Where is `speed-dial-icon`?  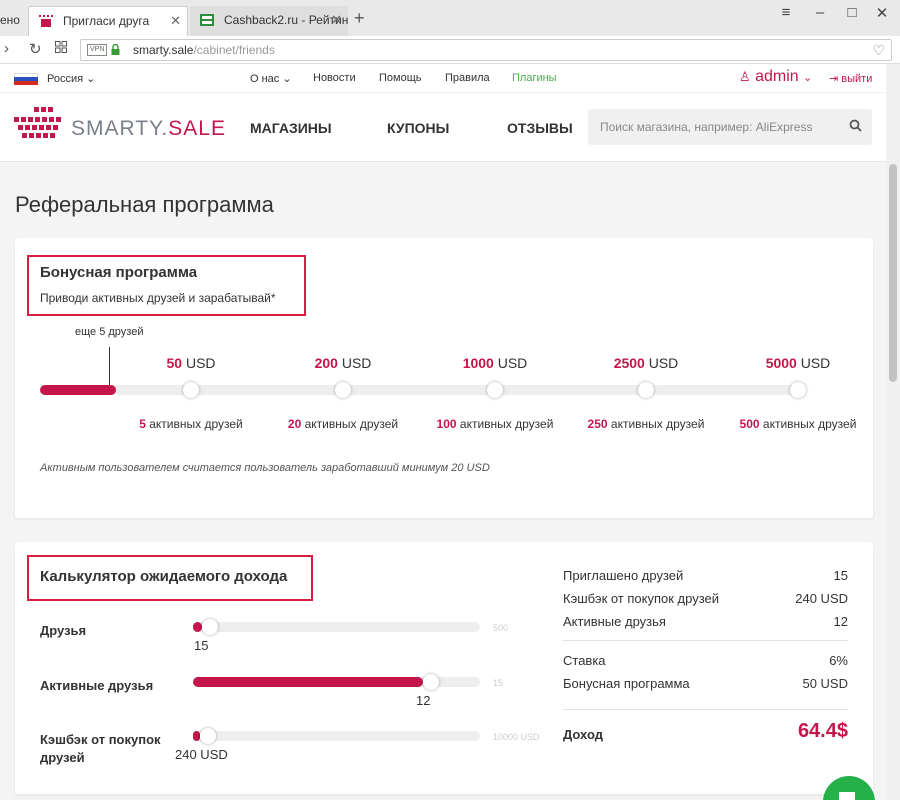
speed-dial-icon is located at coordinates (61, 48).